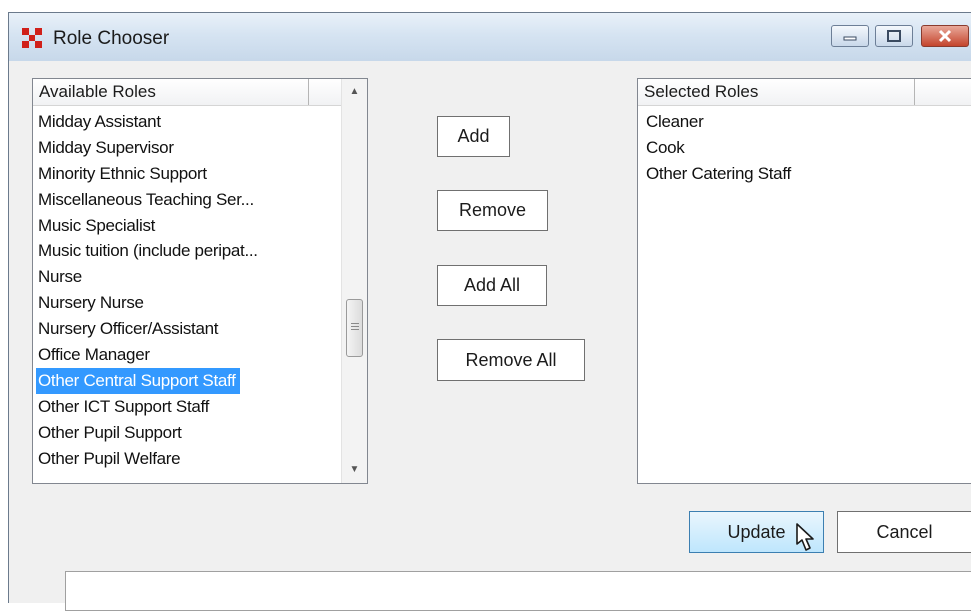 The width and height of the screenshot is (971, 611). What do you see at coordinates (149, 148) in the screenshot?
I see `list-item: Midday Supervisor` at bounding box center [149, 148].